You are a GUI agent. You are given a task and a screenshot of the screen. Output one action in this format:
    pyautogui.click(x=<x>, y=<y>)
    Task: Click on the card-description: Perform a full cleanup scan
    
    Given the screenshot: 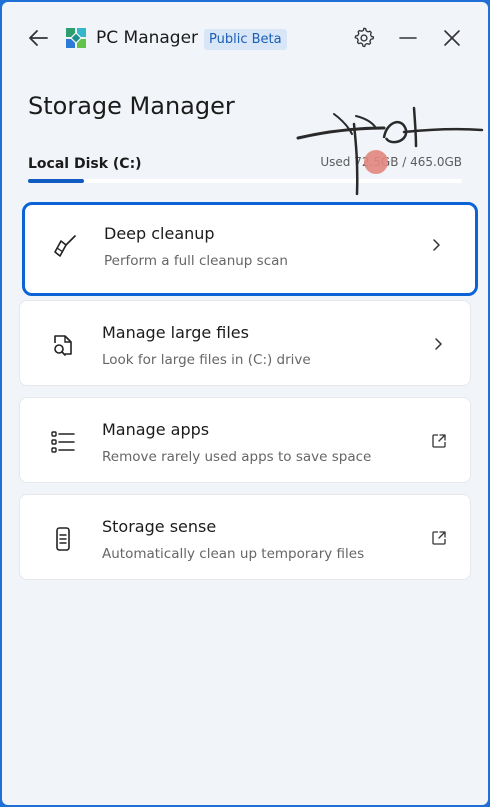 What is the action you would take?
    pyautogui.click(x=196, y=261)
    